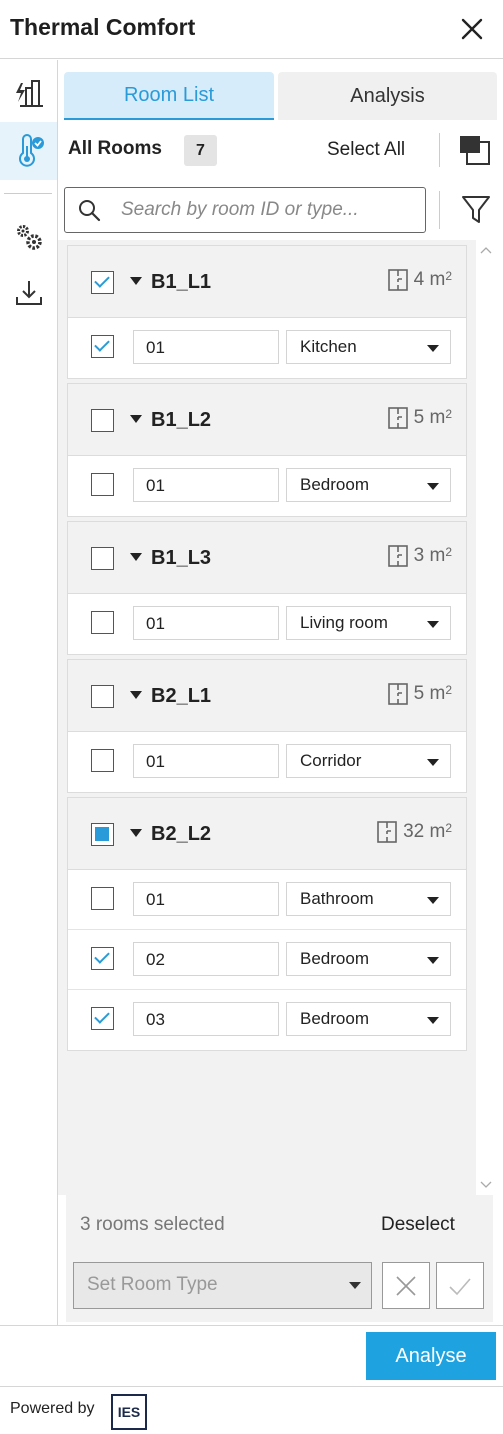 This screenshot has height=1434, width=503. I want to click on group-name: B1_L3, so click(181, 558).